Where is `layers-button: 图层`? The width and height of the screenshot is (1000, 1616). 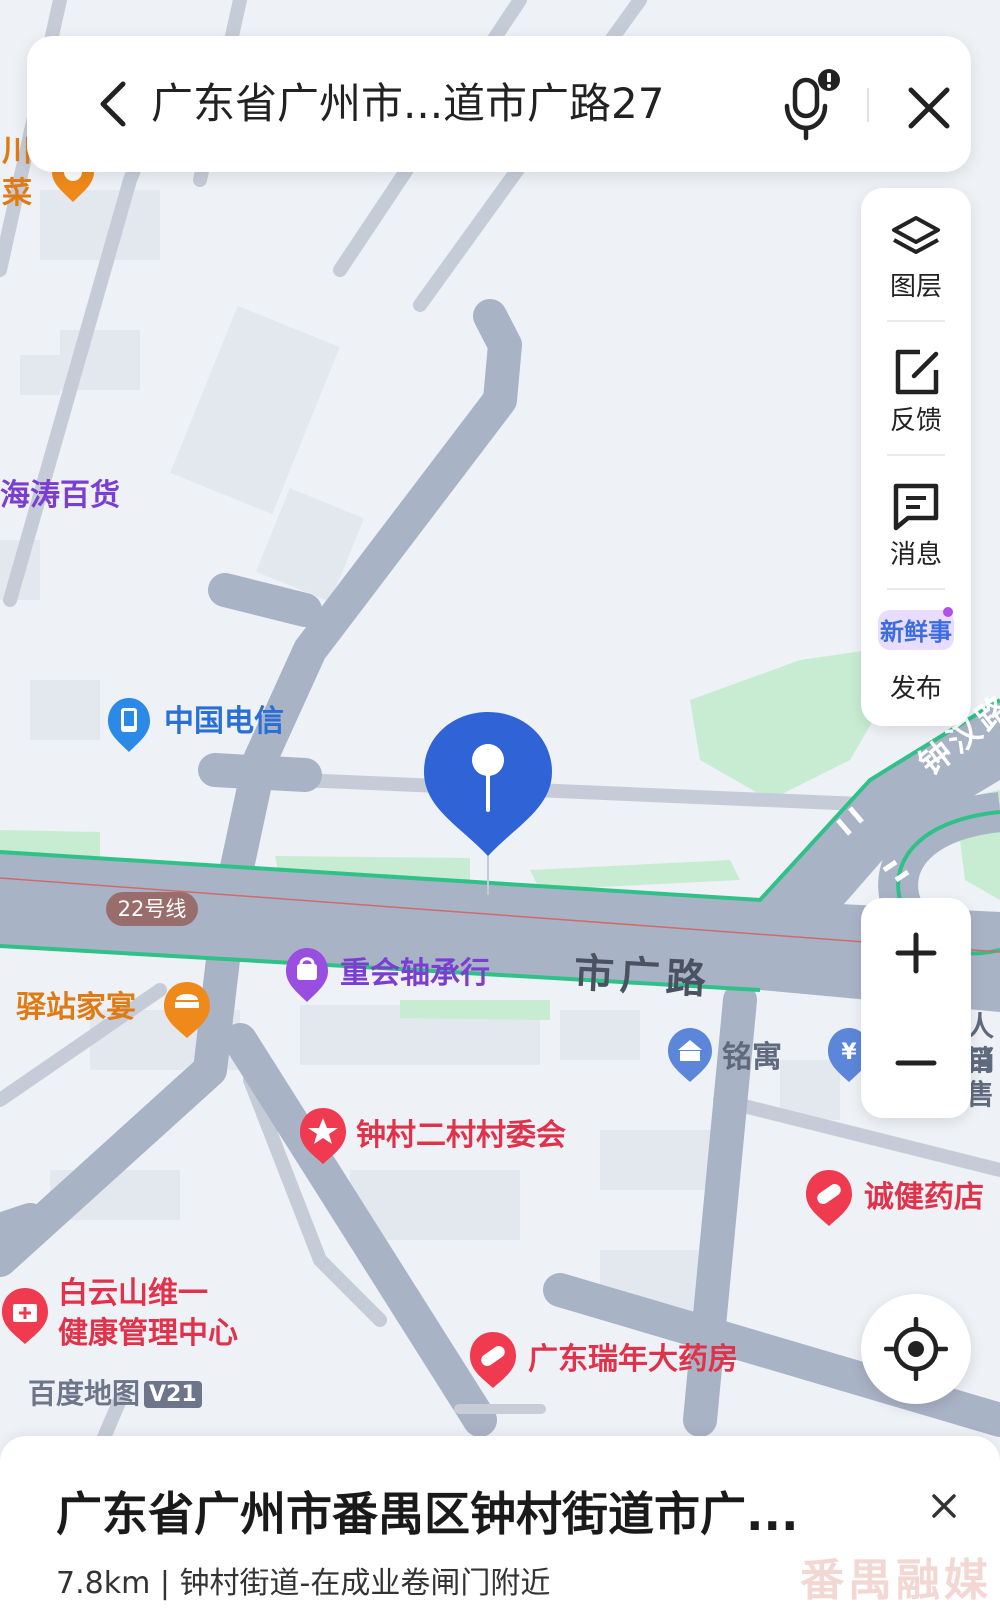
layers-button: 图层 is located at coordinates (916, 255).